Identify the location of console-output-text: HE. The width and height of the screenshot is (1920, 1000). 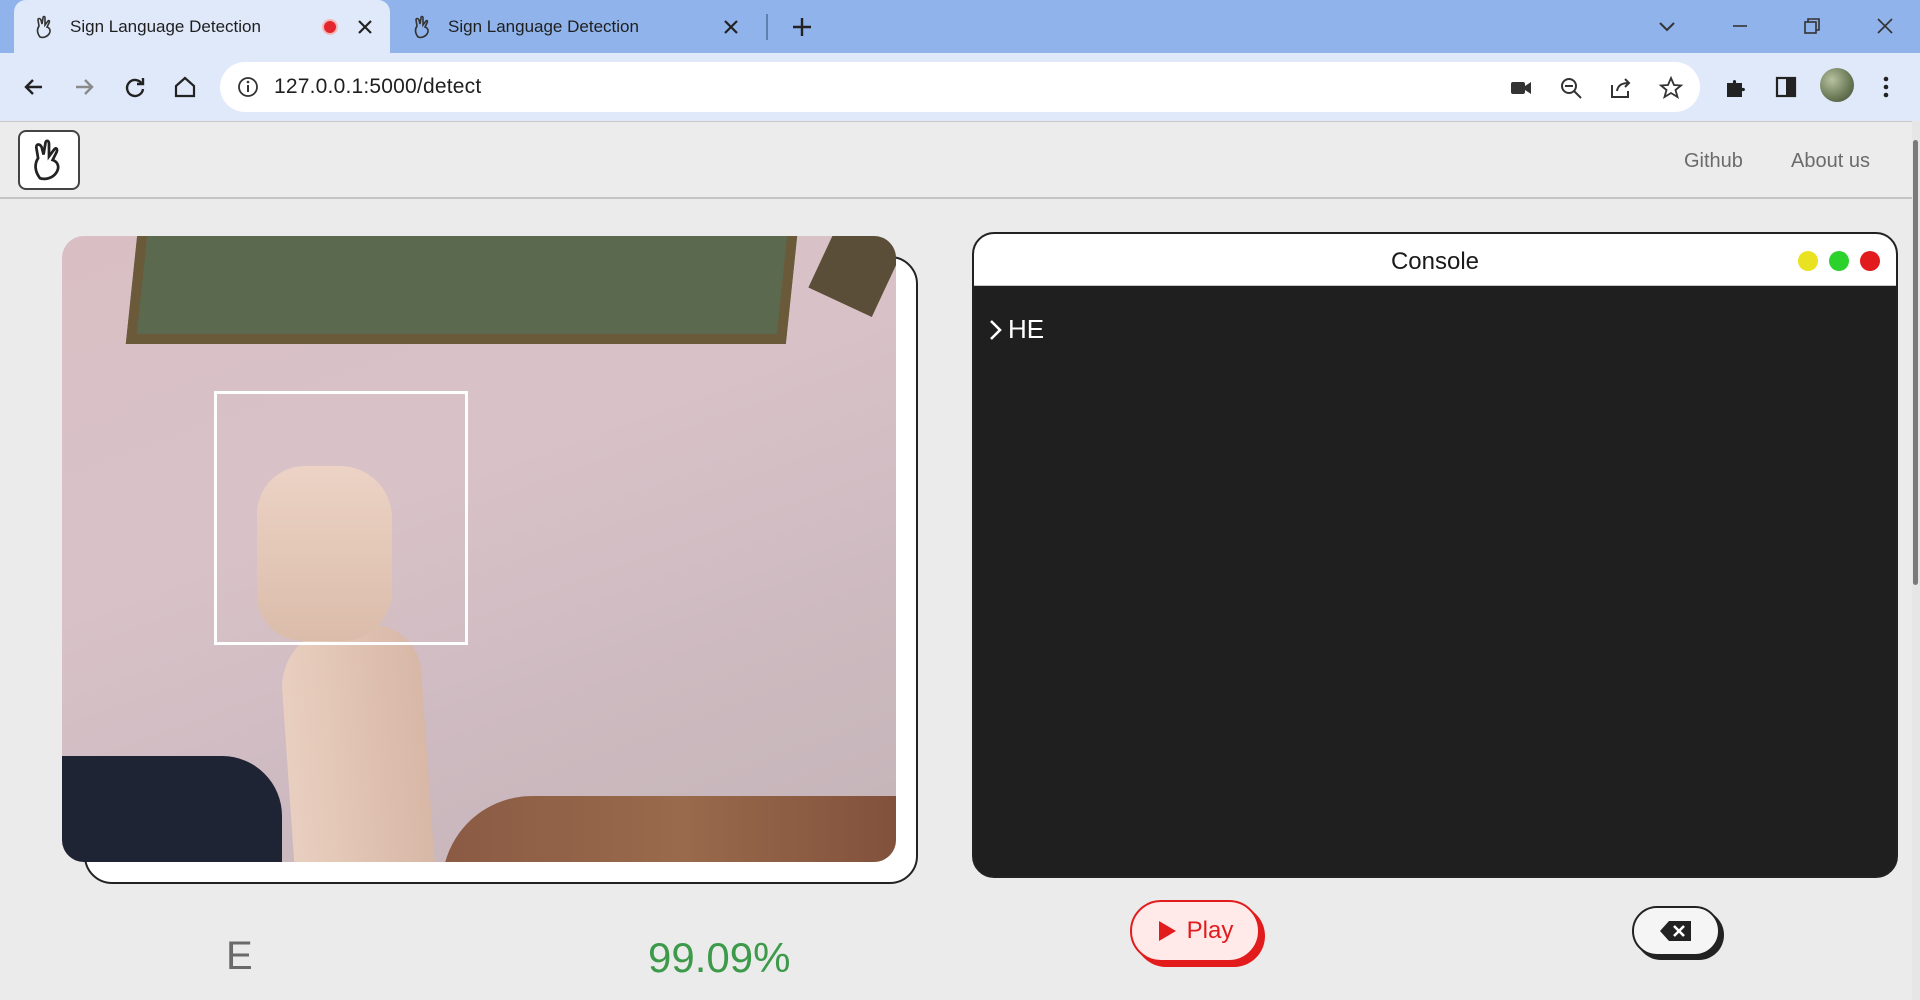
(1026, 329).